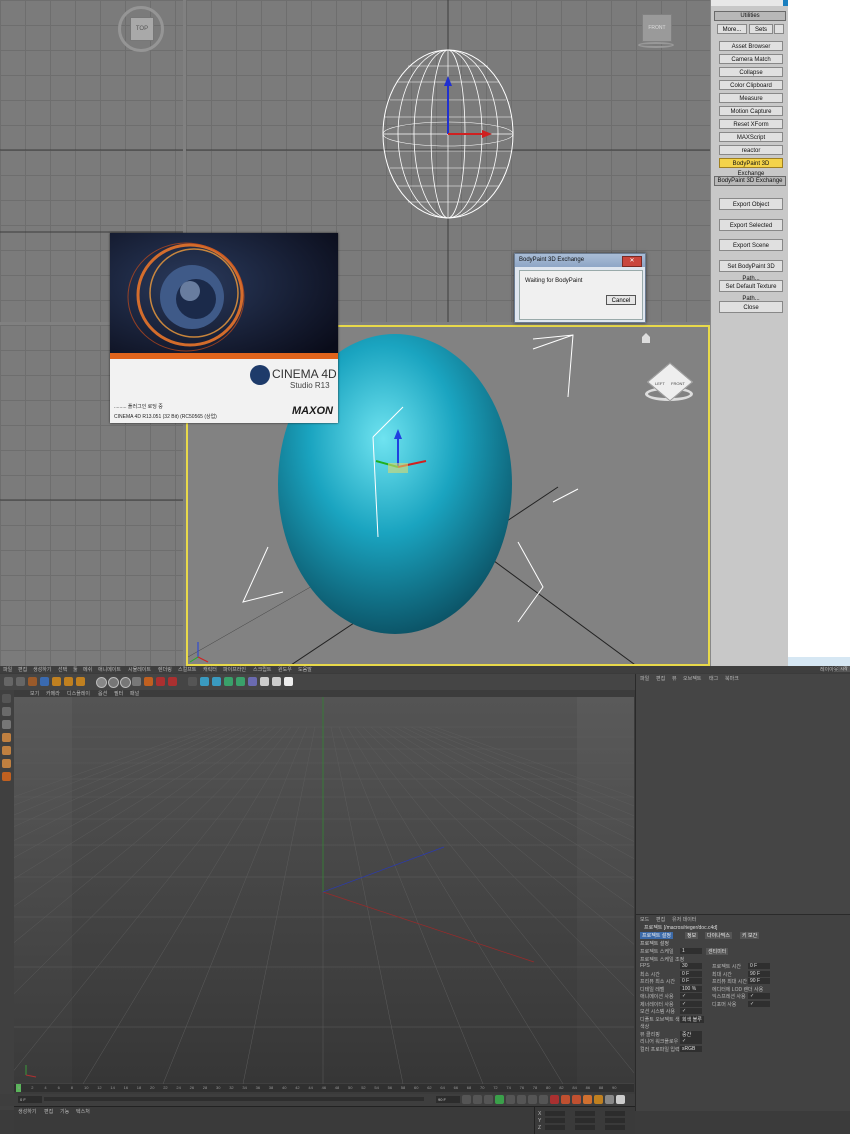  Describe the element at coordinates (234, 1099) in the screenshot. I see `time-slider` at that location.